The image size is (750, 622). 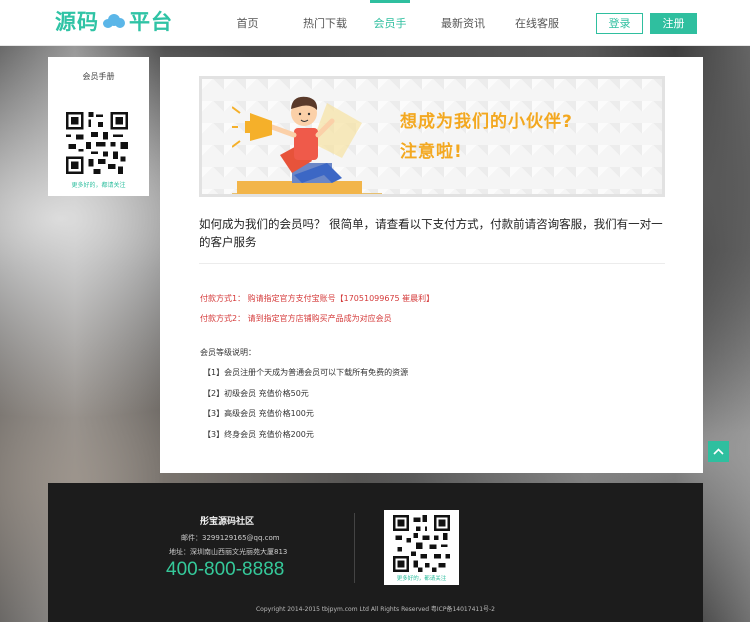 I want to click on payment-method-1: 付款方式1： 购请指定官方支付宝账号【17051099675 崔晨利】, so click(x=317, y=298).